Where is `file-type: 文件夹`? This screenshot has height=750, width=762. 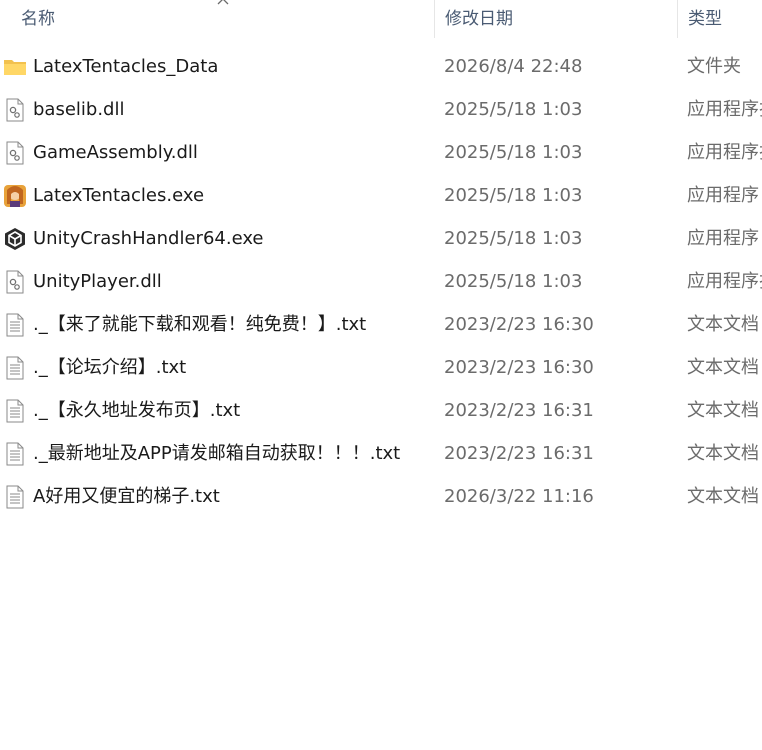 file-type: 文件夹 is located at coordinates (714, 66).